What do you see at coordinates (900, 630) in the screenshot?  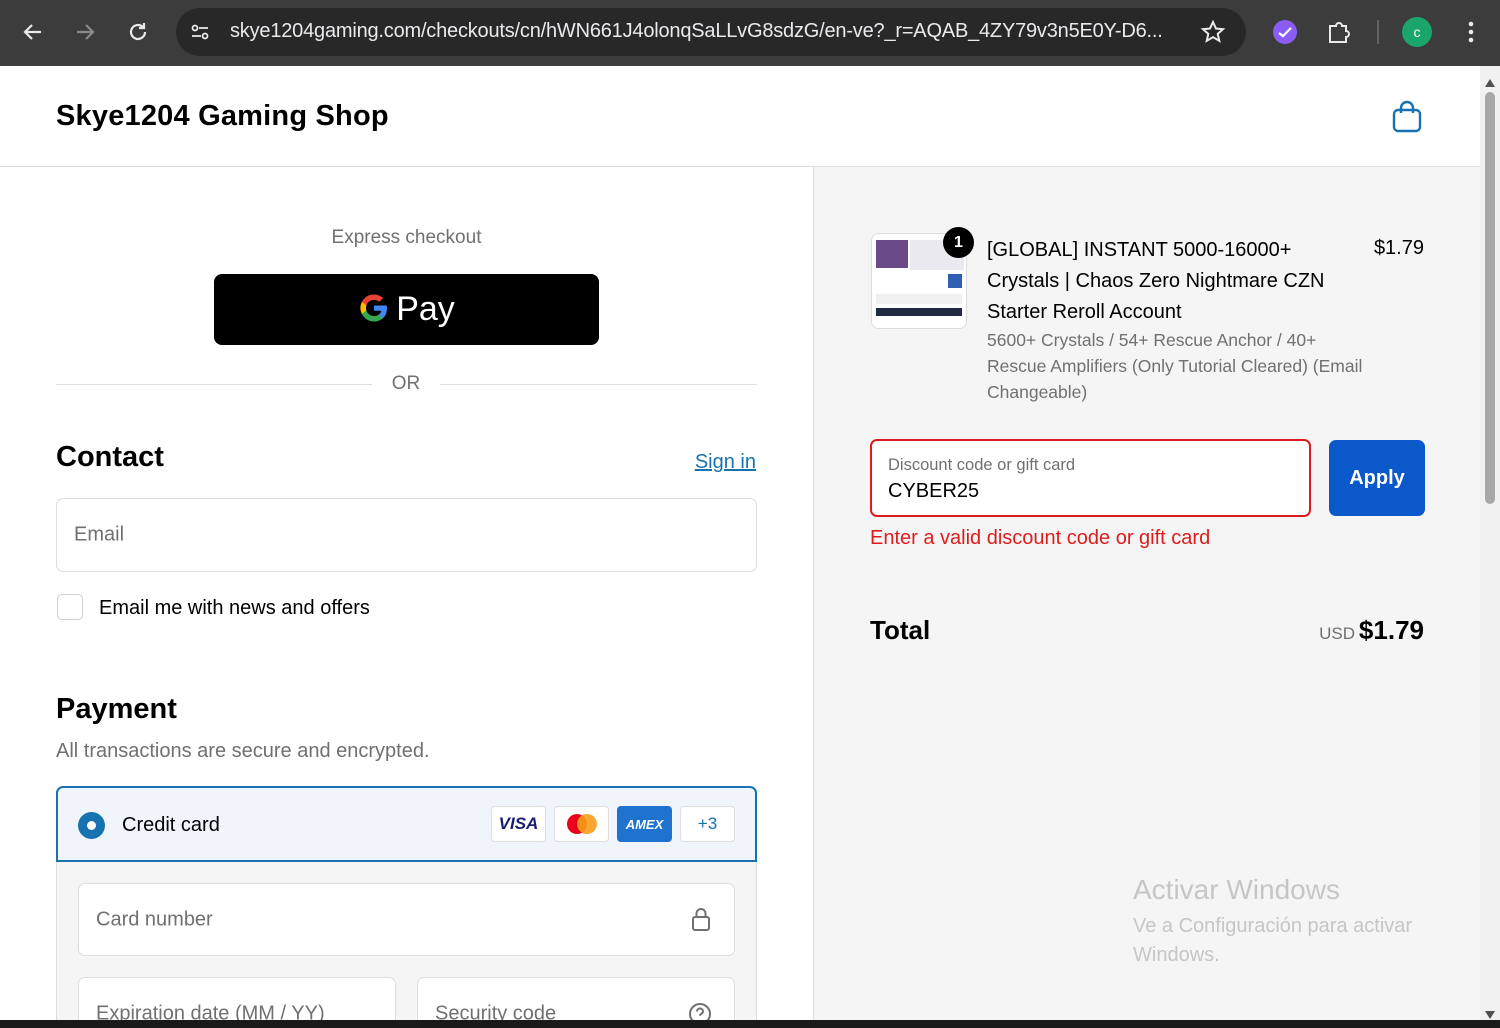 I see `total-label: Total` at bounding box center [900, 630].